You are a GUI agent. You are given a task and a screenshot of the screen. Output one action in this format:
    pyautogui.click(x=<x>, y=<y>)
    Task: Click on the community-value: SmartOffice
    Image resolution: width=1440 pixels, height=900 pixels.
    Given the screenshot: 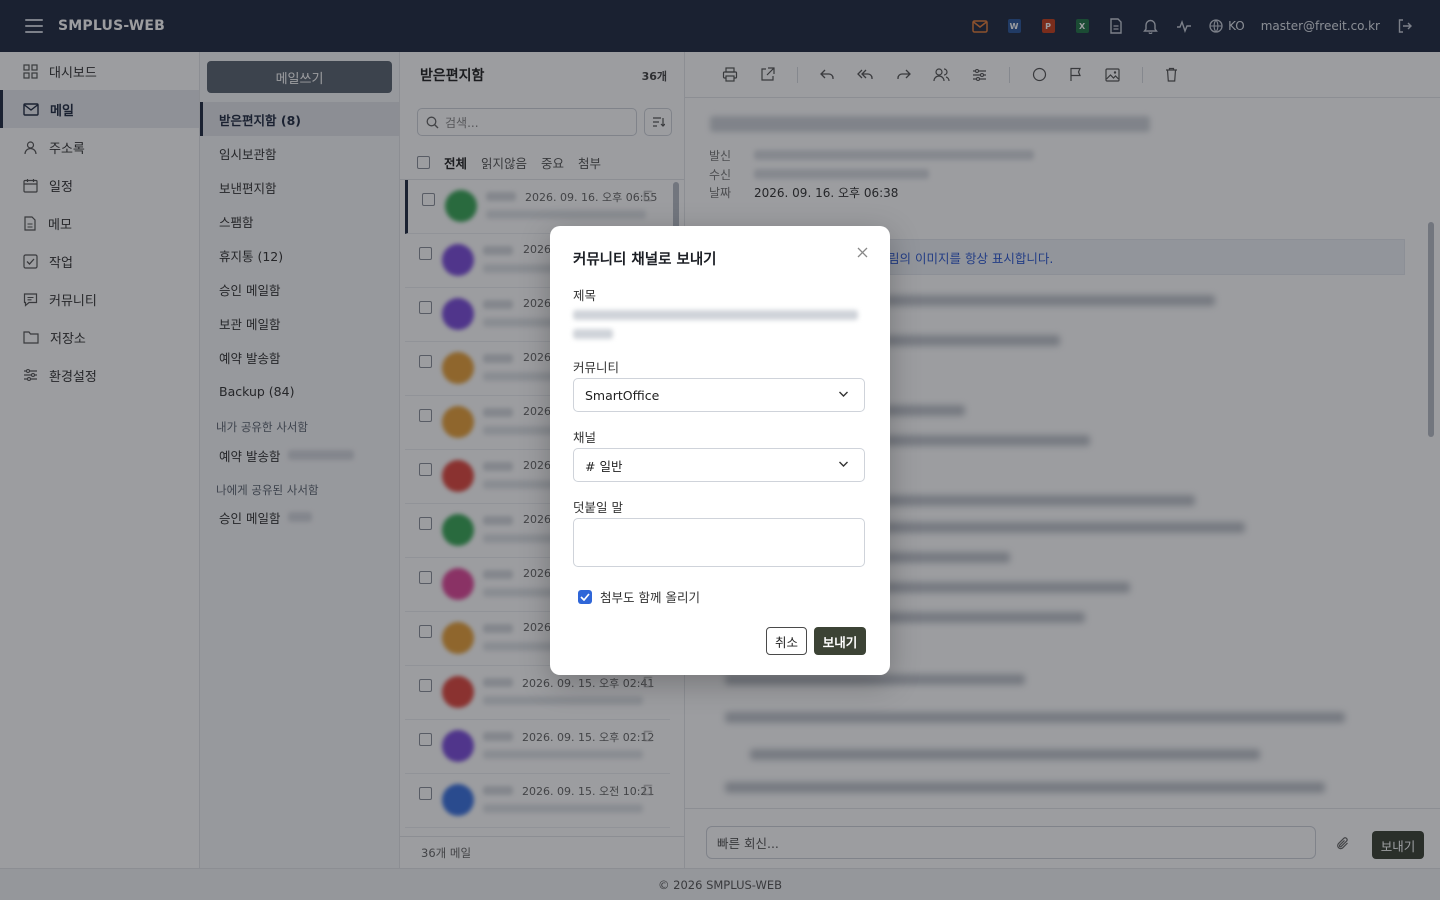 What is the action you would take?
    pyautogui.click(x=622, y=395)
    